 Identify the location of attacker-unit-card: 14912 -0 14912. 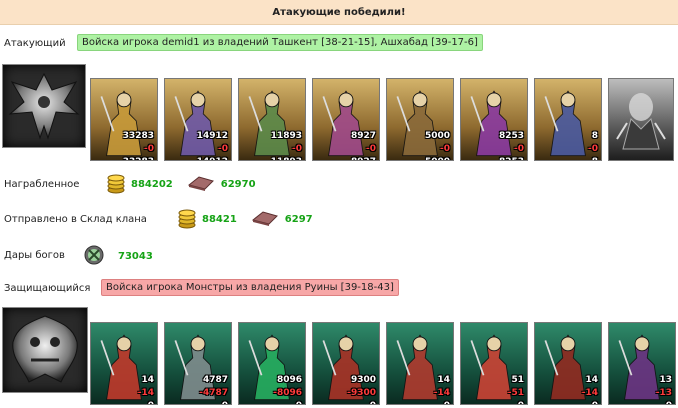
(198, 119).